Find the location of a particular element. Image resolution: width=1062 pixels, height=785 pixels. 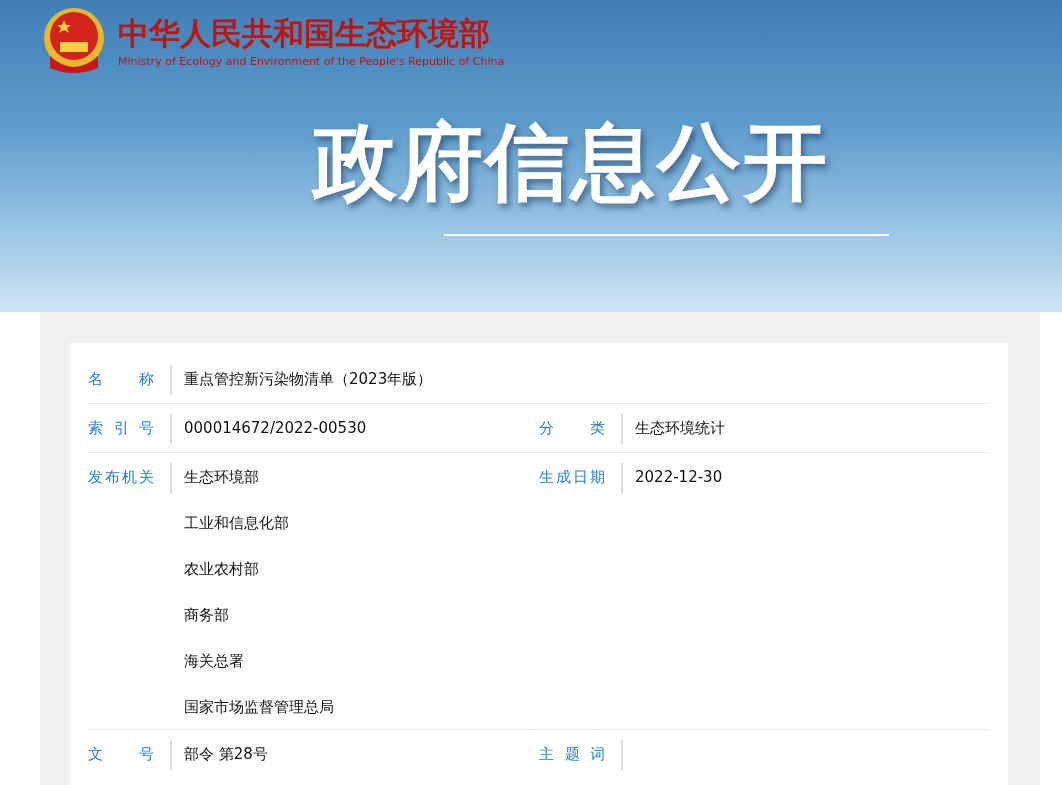

field-value: 生态环境部 is located at coordinates (222, 477).